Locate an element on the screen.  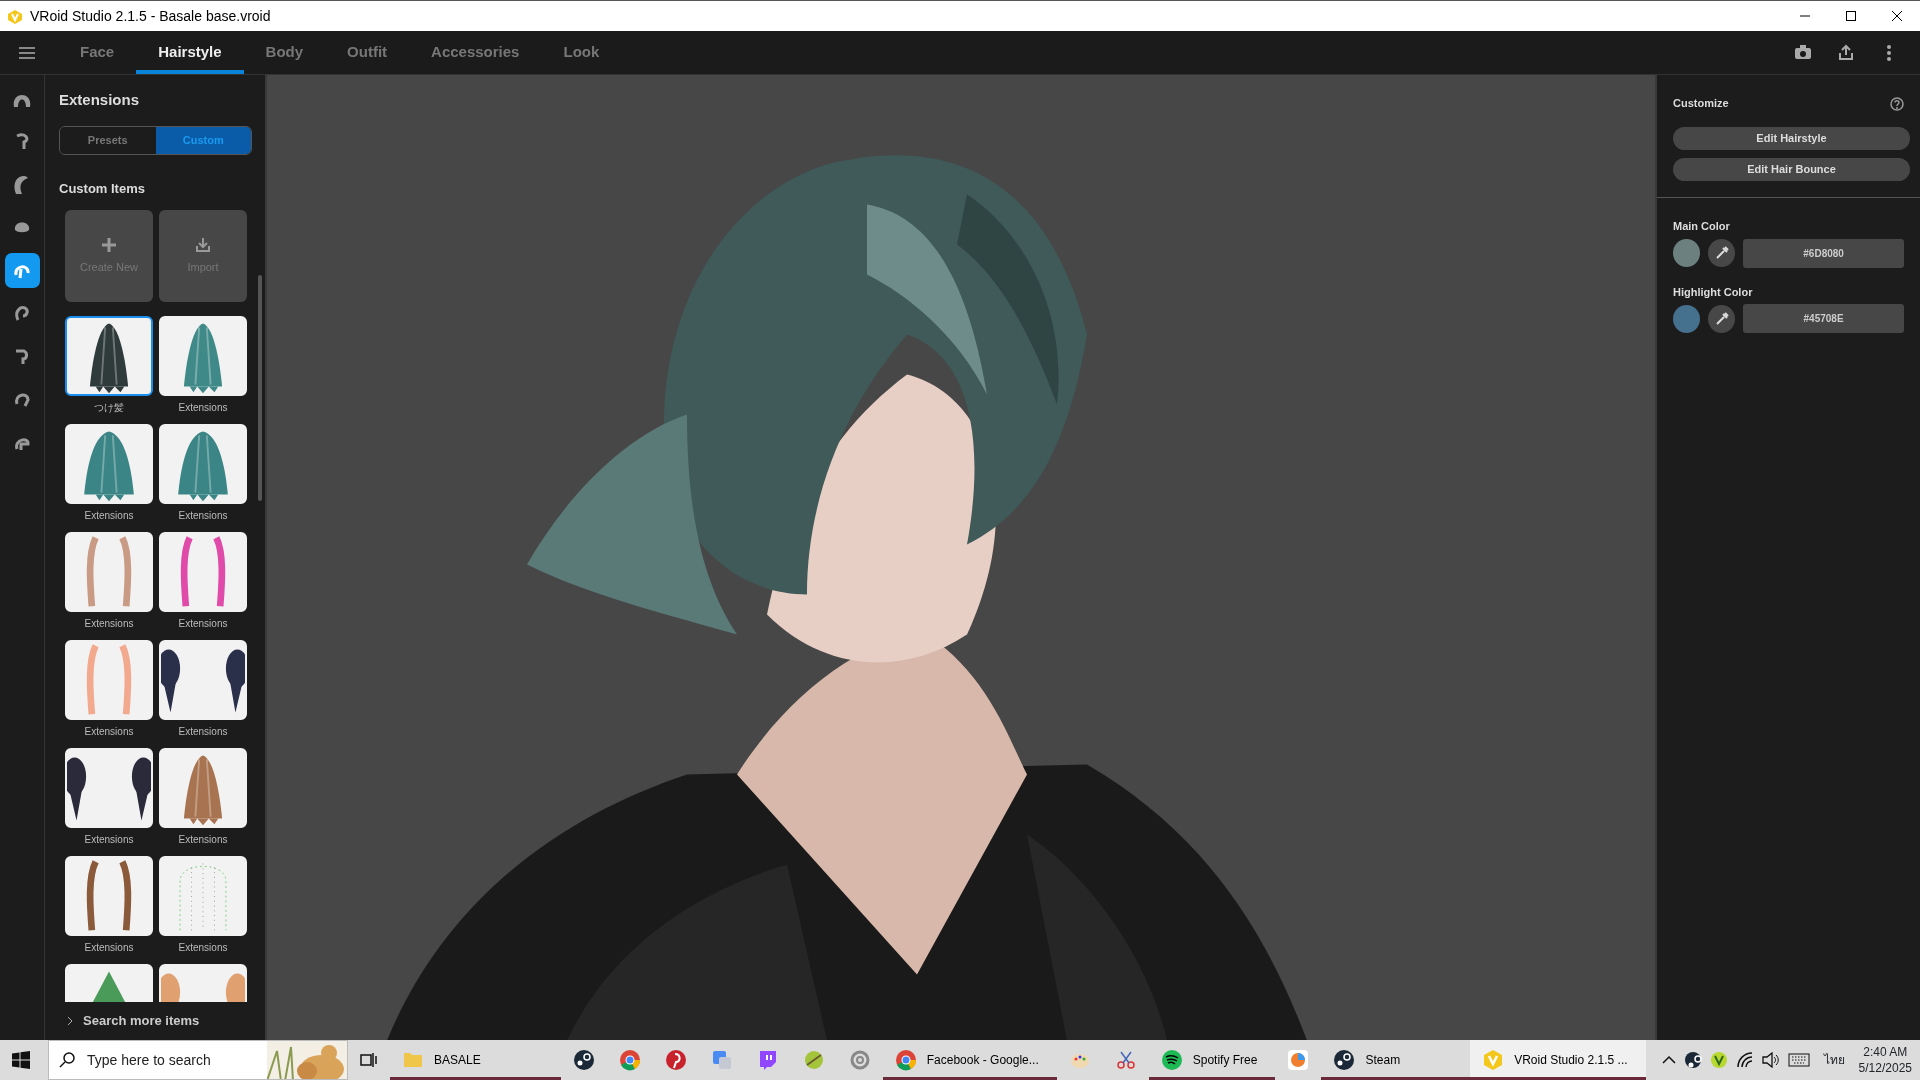
download-icon is located at coordinates (203, 244).